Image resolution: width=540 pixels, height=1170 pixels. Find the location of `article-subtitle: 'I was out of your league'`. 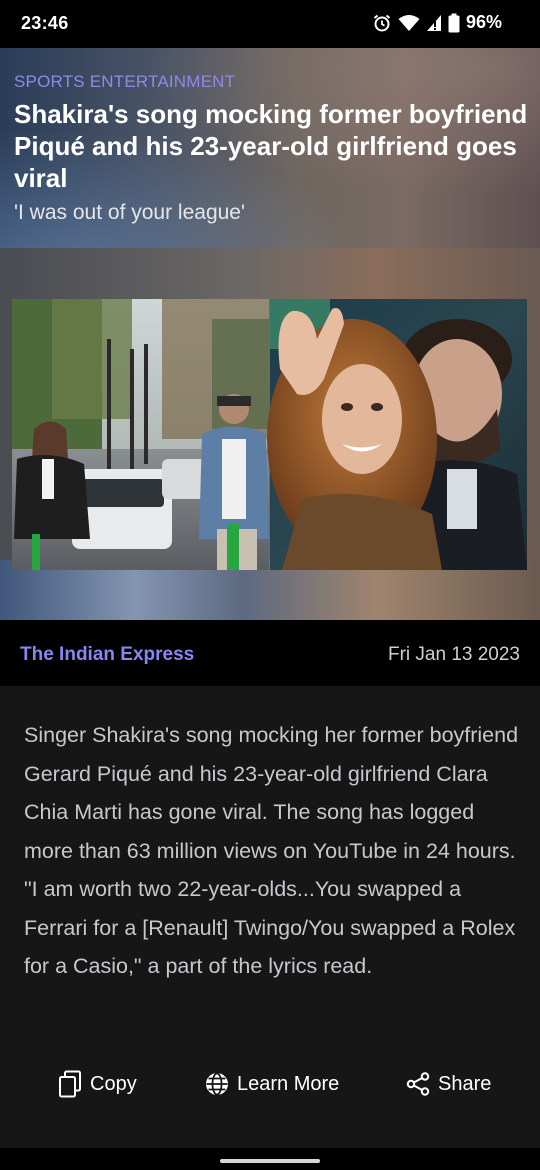

article-subtitle: 'I was out of your league' is located at coordinates (129, 212).